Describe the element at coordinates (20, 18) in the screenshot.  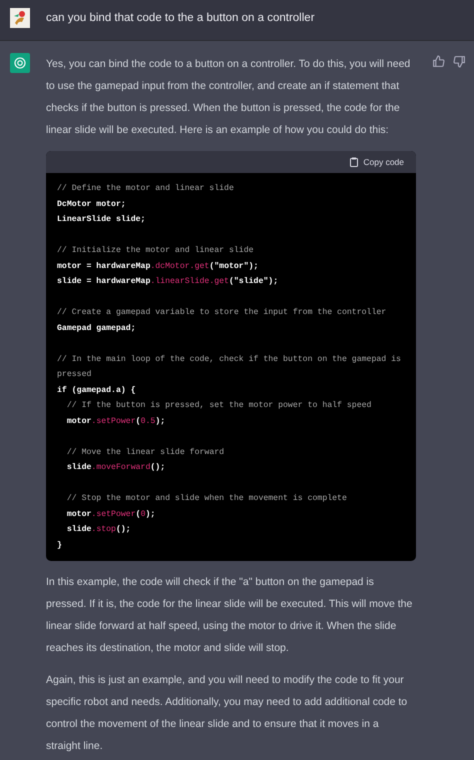
I see `user-avatar-icon` at that location.